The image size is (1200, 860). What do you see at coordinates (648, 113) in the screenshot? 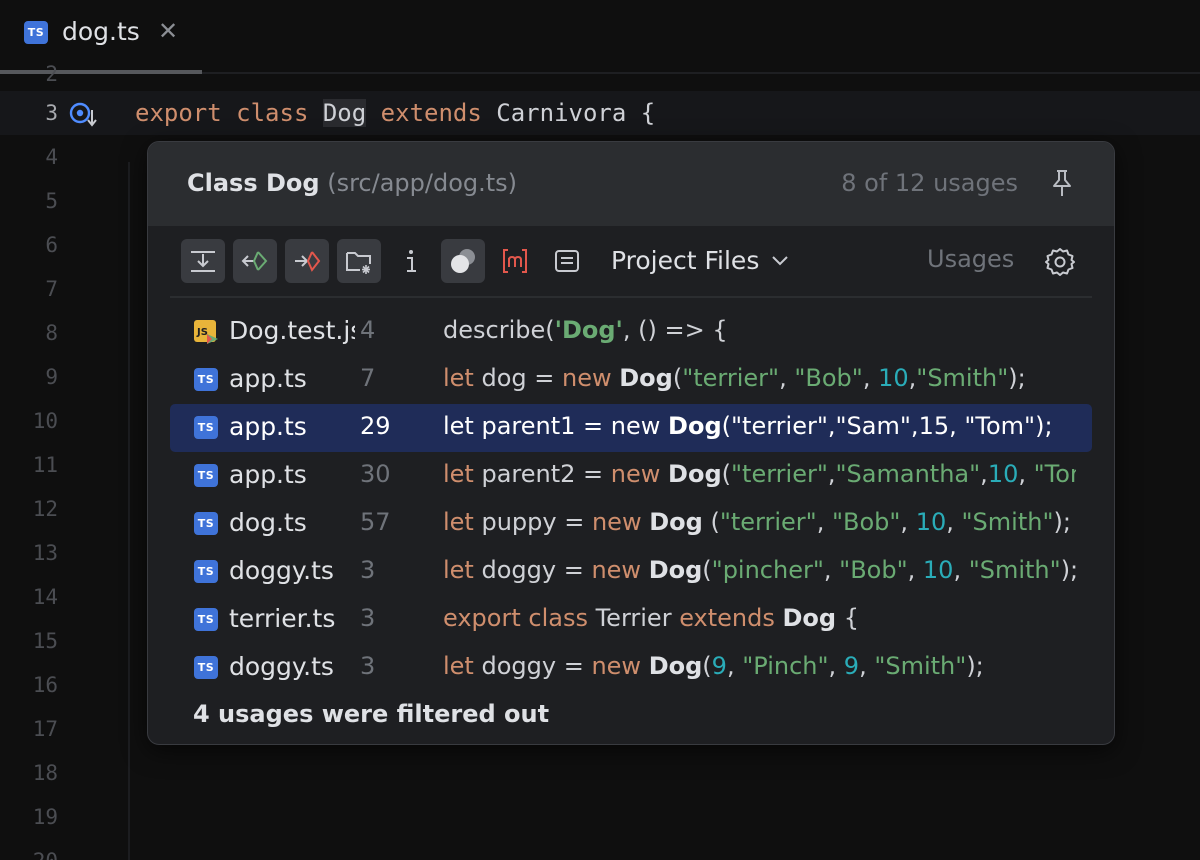
I see `code-brace: {` at bounding box center [648, 113].